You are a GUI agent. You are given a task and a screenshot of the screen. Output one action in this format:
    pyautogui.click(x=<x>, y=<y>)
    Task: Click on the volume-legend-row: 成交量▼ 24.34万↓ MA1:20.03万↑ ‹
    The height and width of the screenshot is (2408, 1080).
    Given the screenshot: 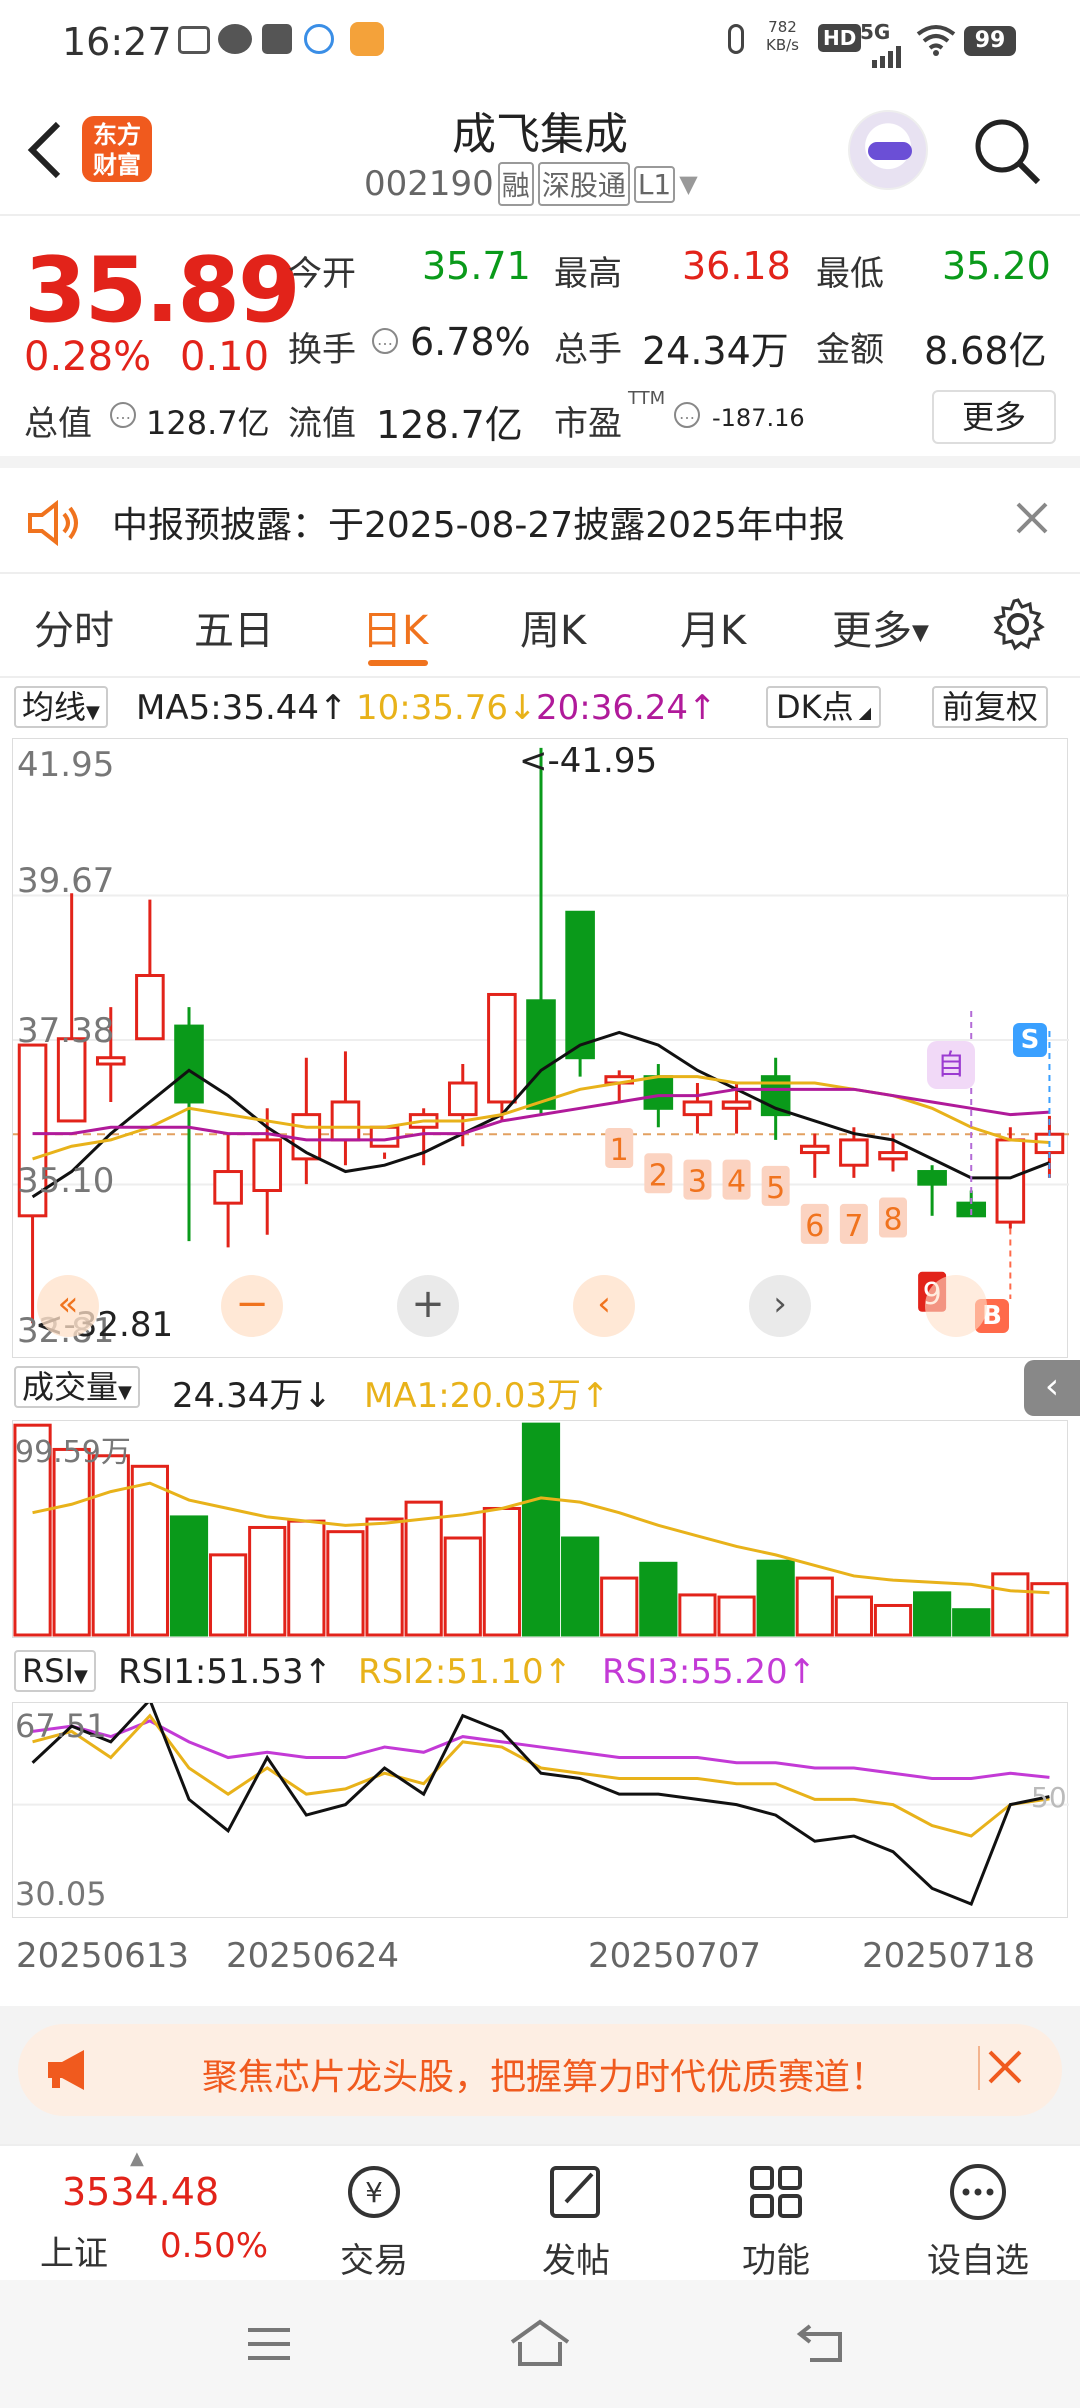 What is the action you would take?
    pyautogui.click(x=540, y=1388)
    